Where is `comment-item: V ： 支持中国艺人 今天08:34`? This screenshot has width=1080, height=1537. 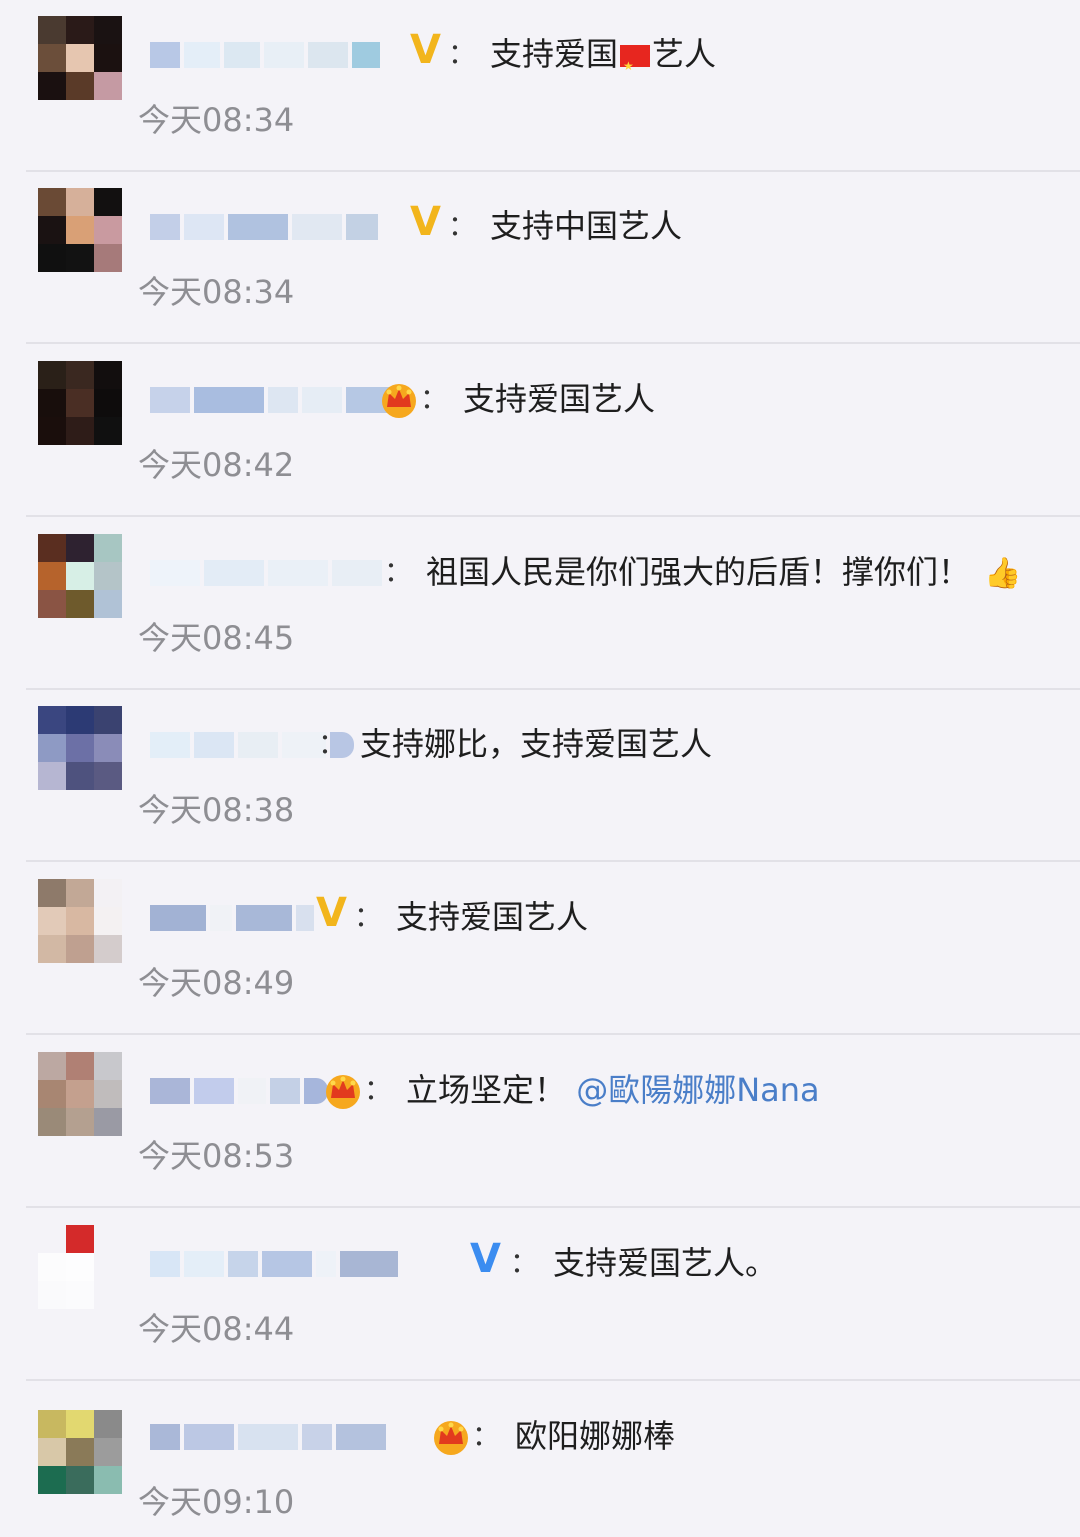
comment-item: V ： 支持中国艺人 今天08:34 is located at coordinates (540, 258).